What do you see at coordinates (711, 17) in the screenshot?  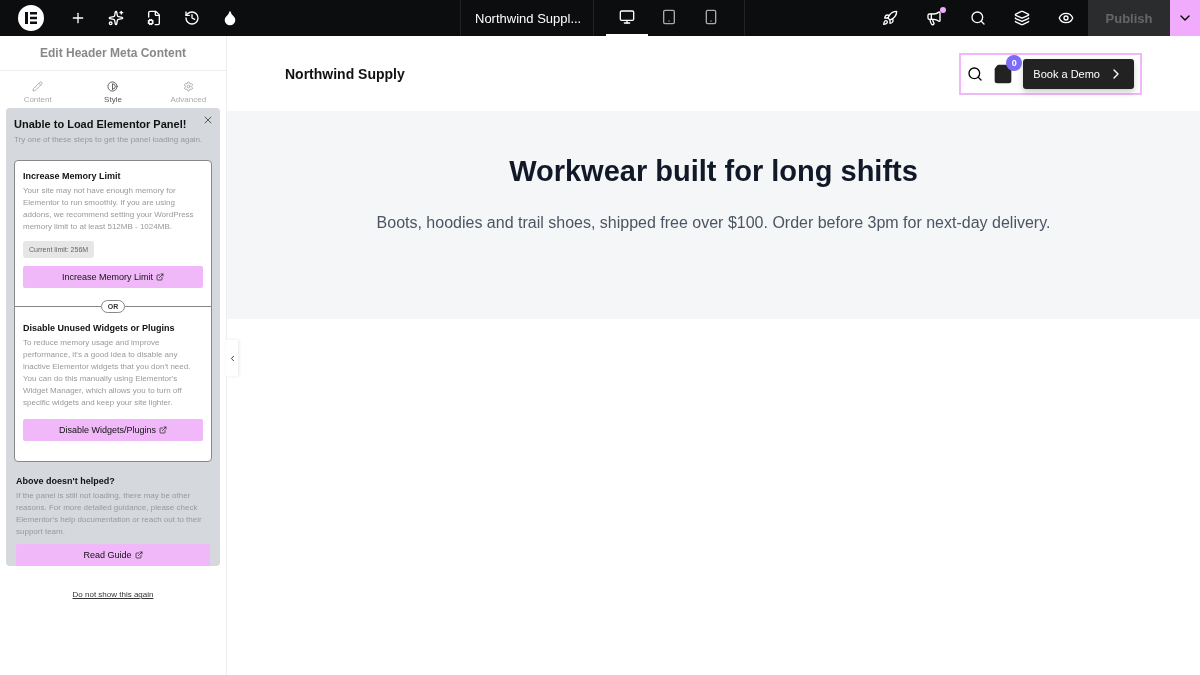 I see `mobile-icon` at bounding box center [711, 17].